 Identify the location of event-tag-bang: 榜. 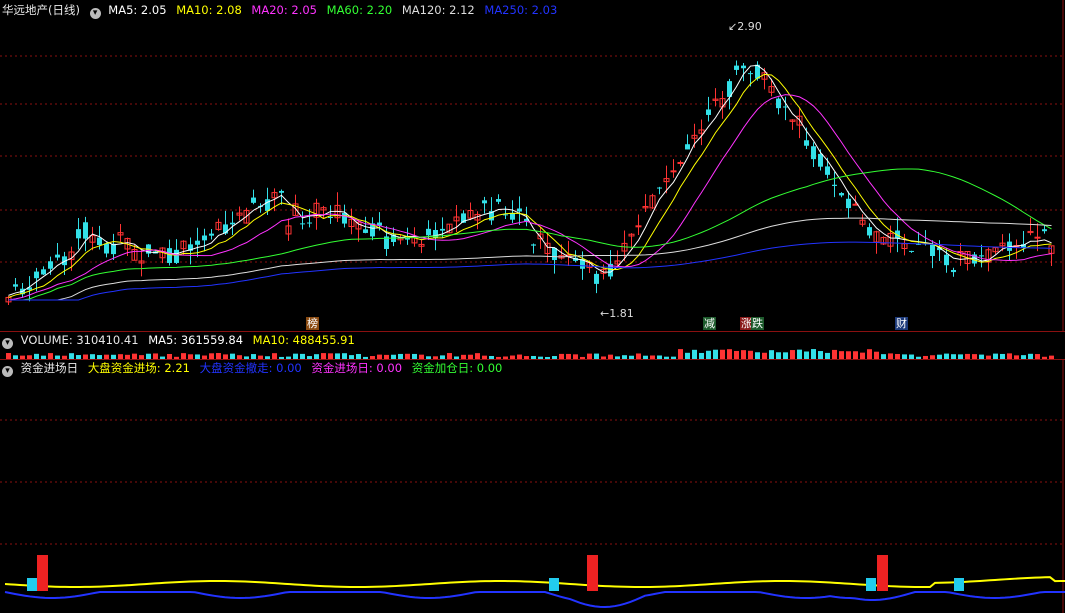
(312, 323).